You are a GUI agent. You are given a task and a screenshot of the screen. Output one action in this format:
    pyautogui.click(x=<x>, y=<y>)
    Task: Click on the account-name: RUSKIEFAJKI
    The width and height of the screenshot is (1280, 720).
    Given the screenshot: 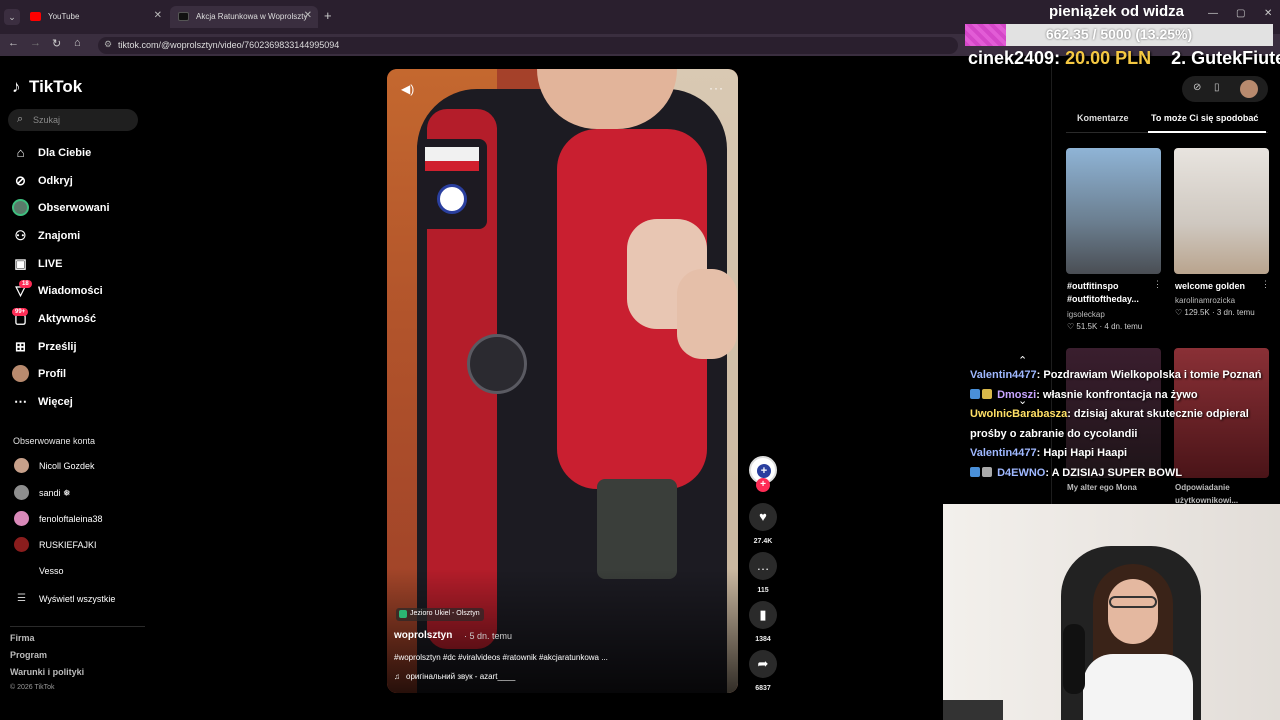 What is the action you would take?
    pyautogui.click(x=68, y=545)
    